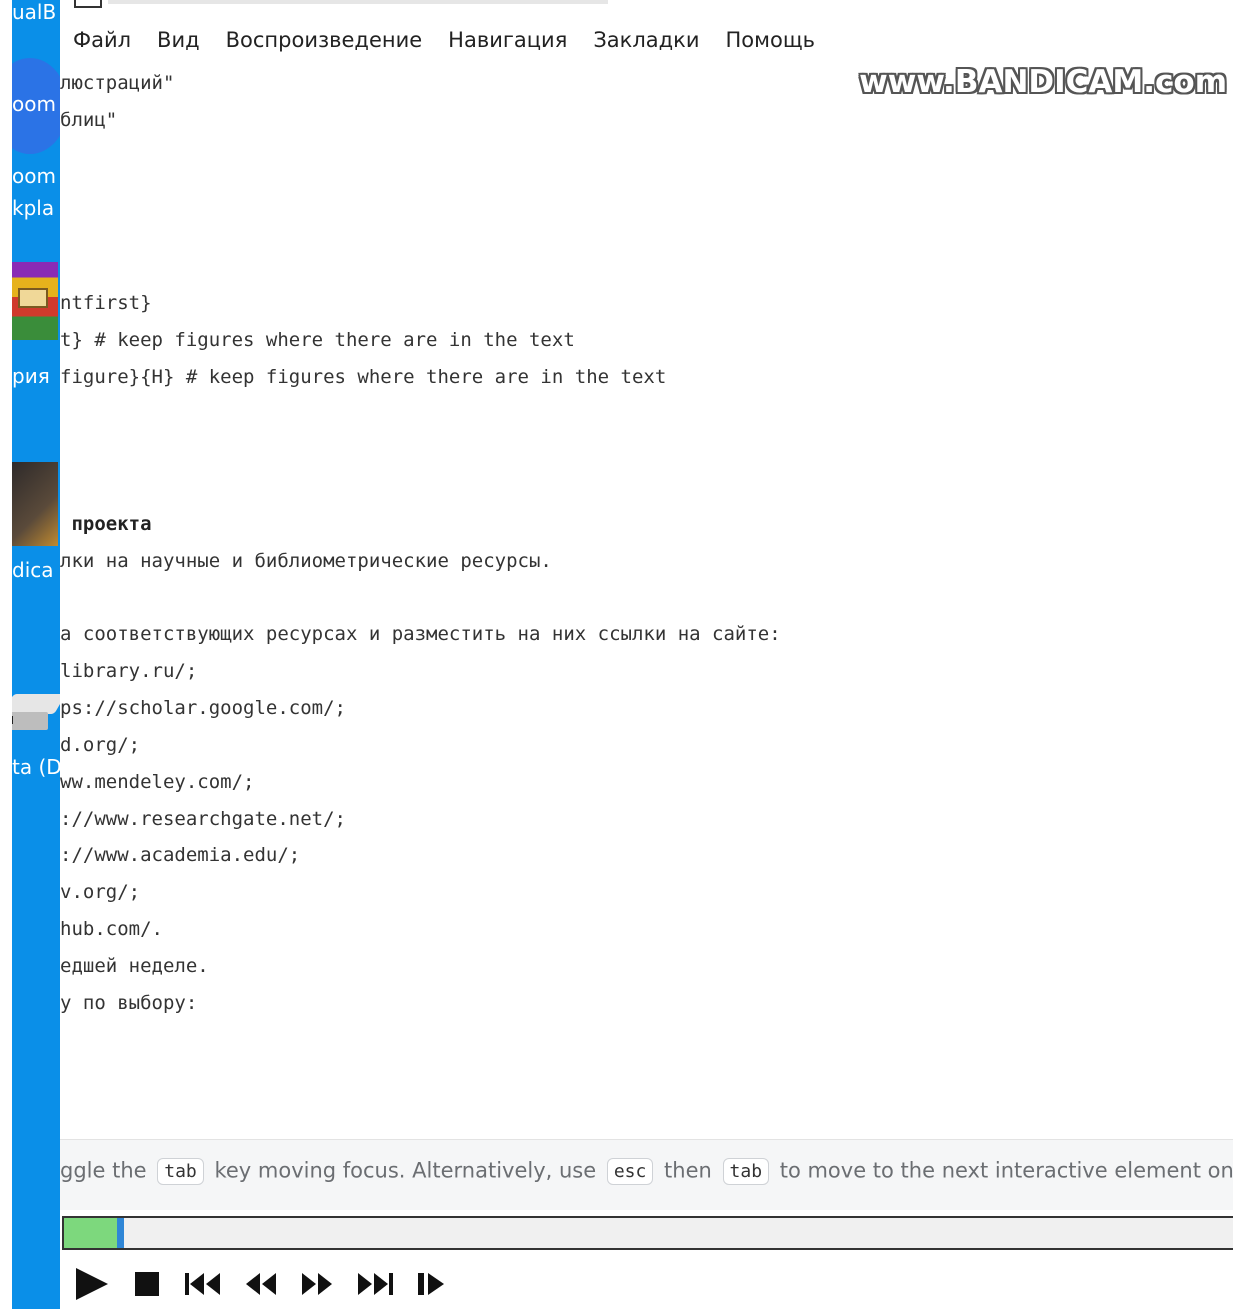  What do you see at coordinates (111, 929) in the screenshot?
I see `content-line: hub.com/.` at bounding box center [111, 929].